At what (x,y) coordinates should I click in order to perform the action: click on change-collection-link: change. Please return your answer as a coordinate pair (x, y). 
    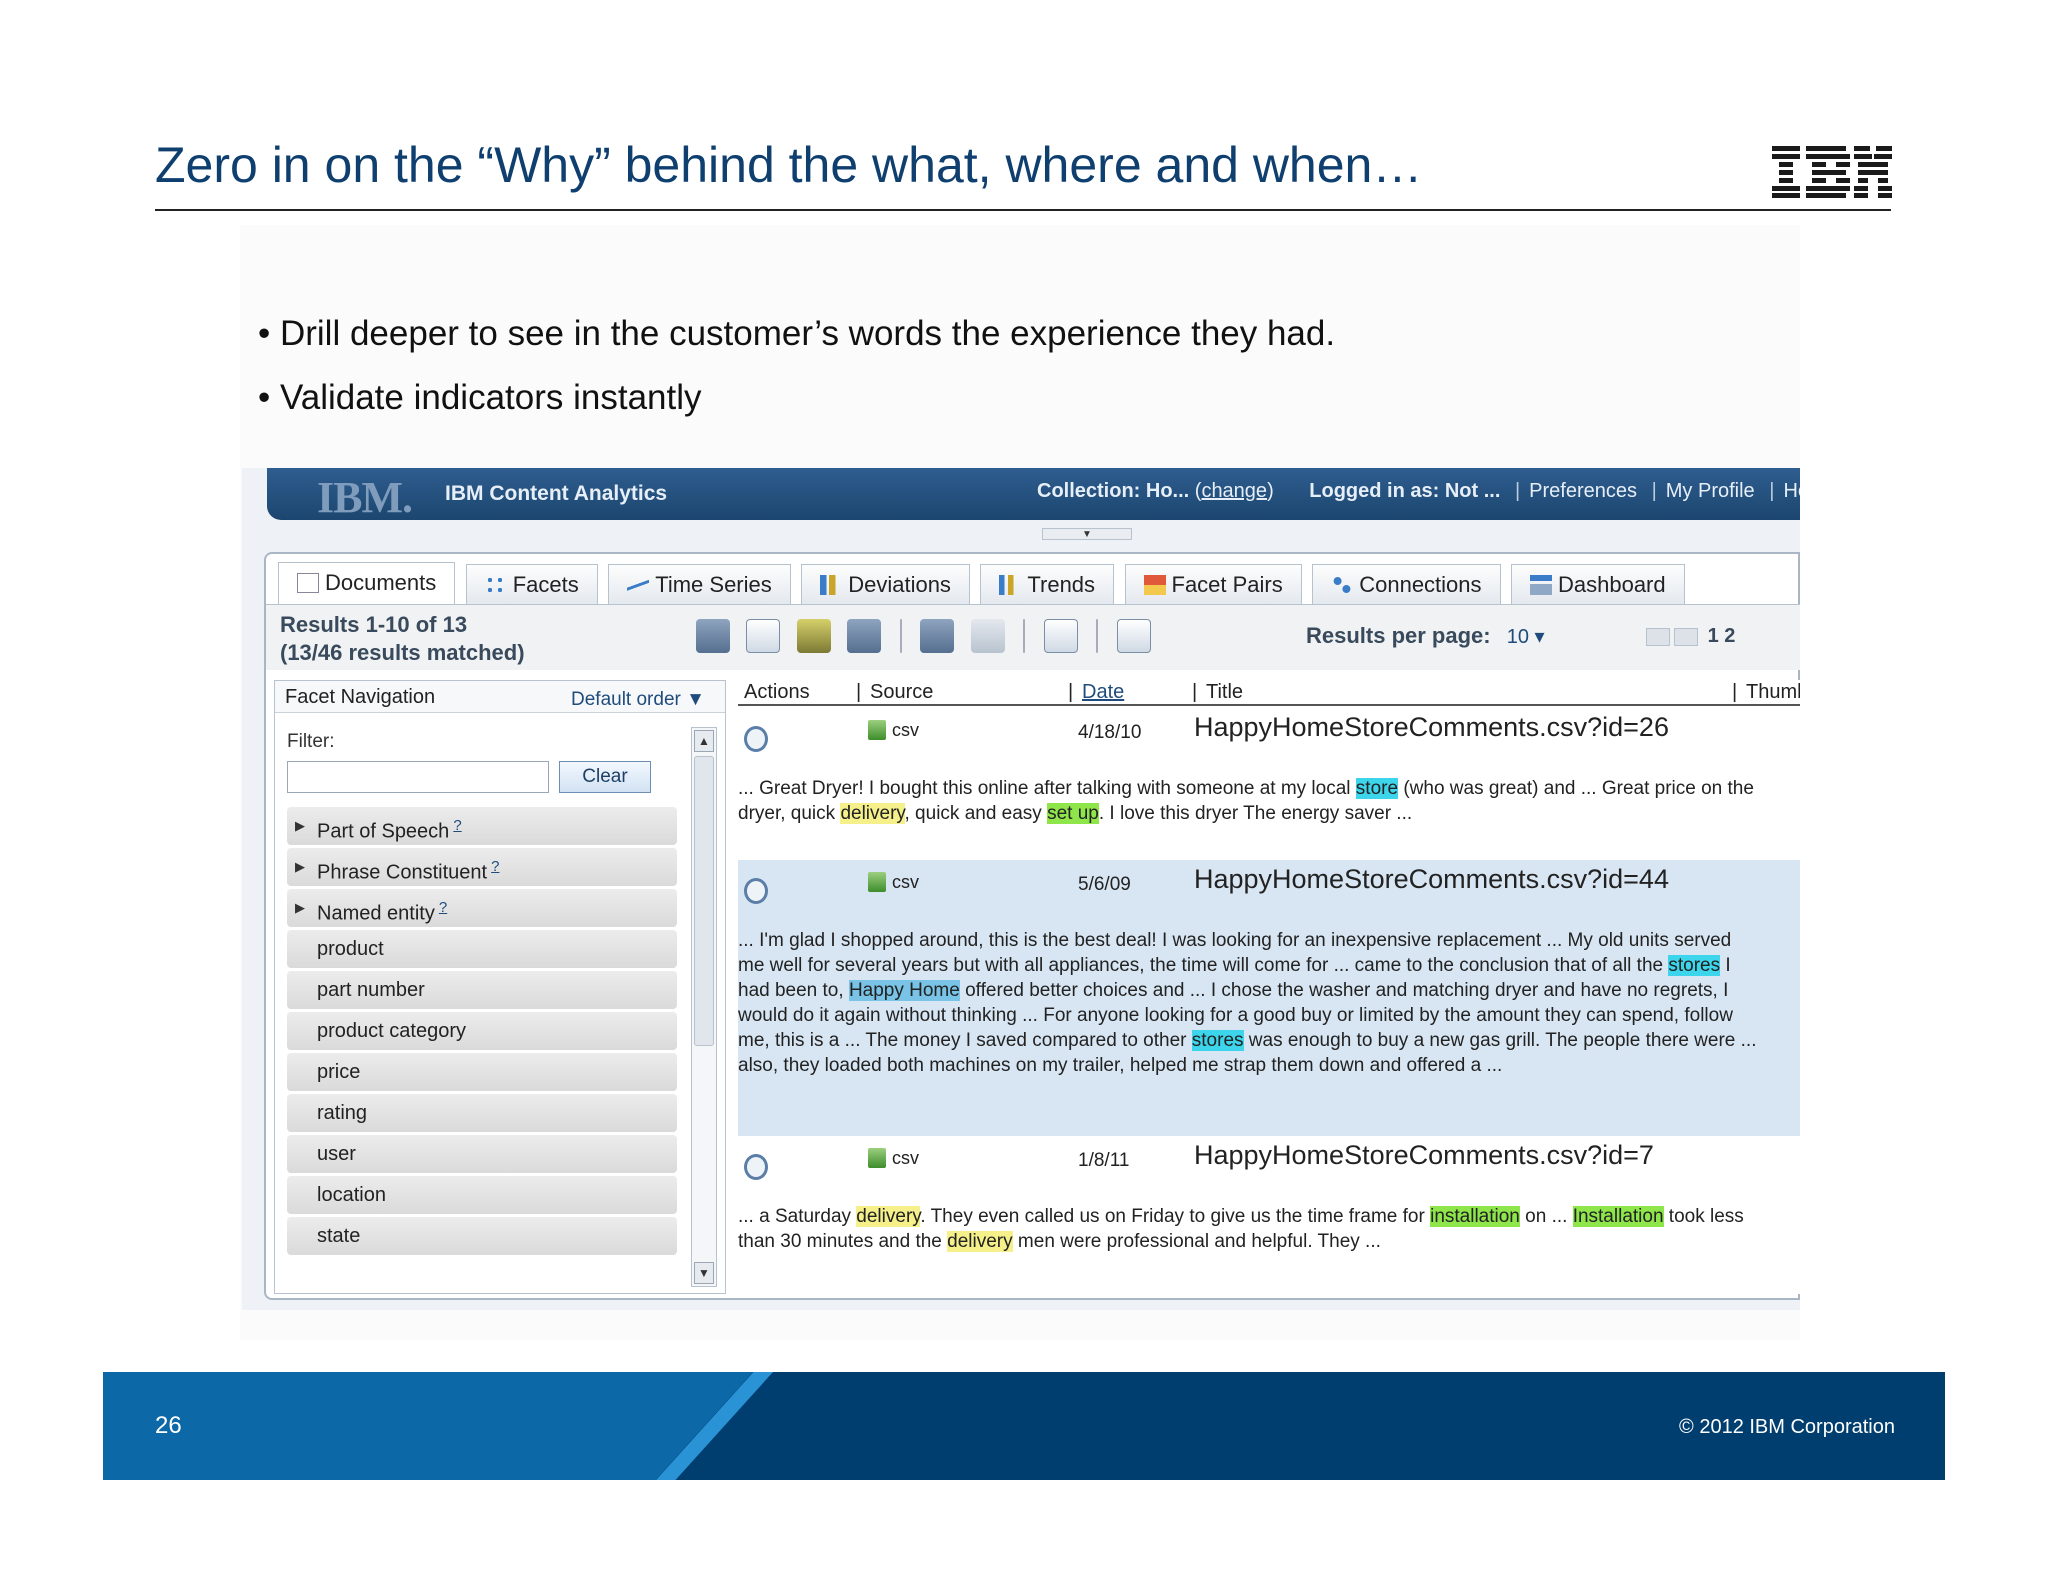
    Looking at the image, I should click on (1234, 491).